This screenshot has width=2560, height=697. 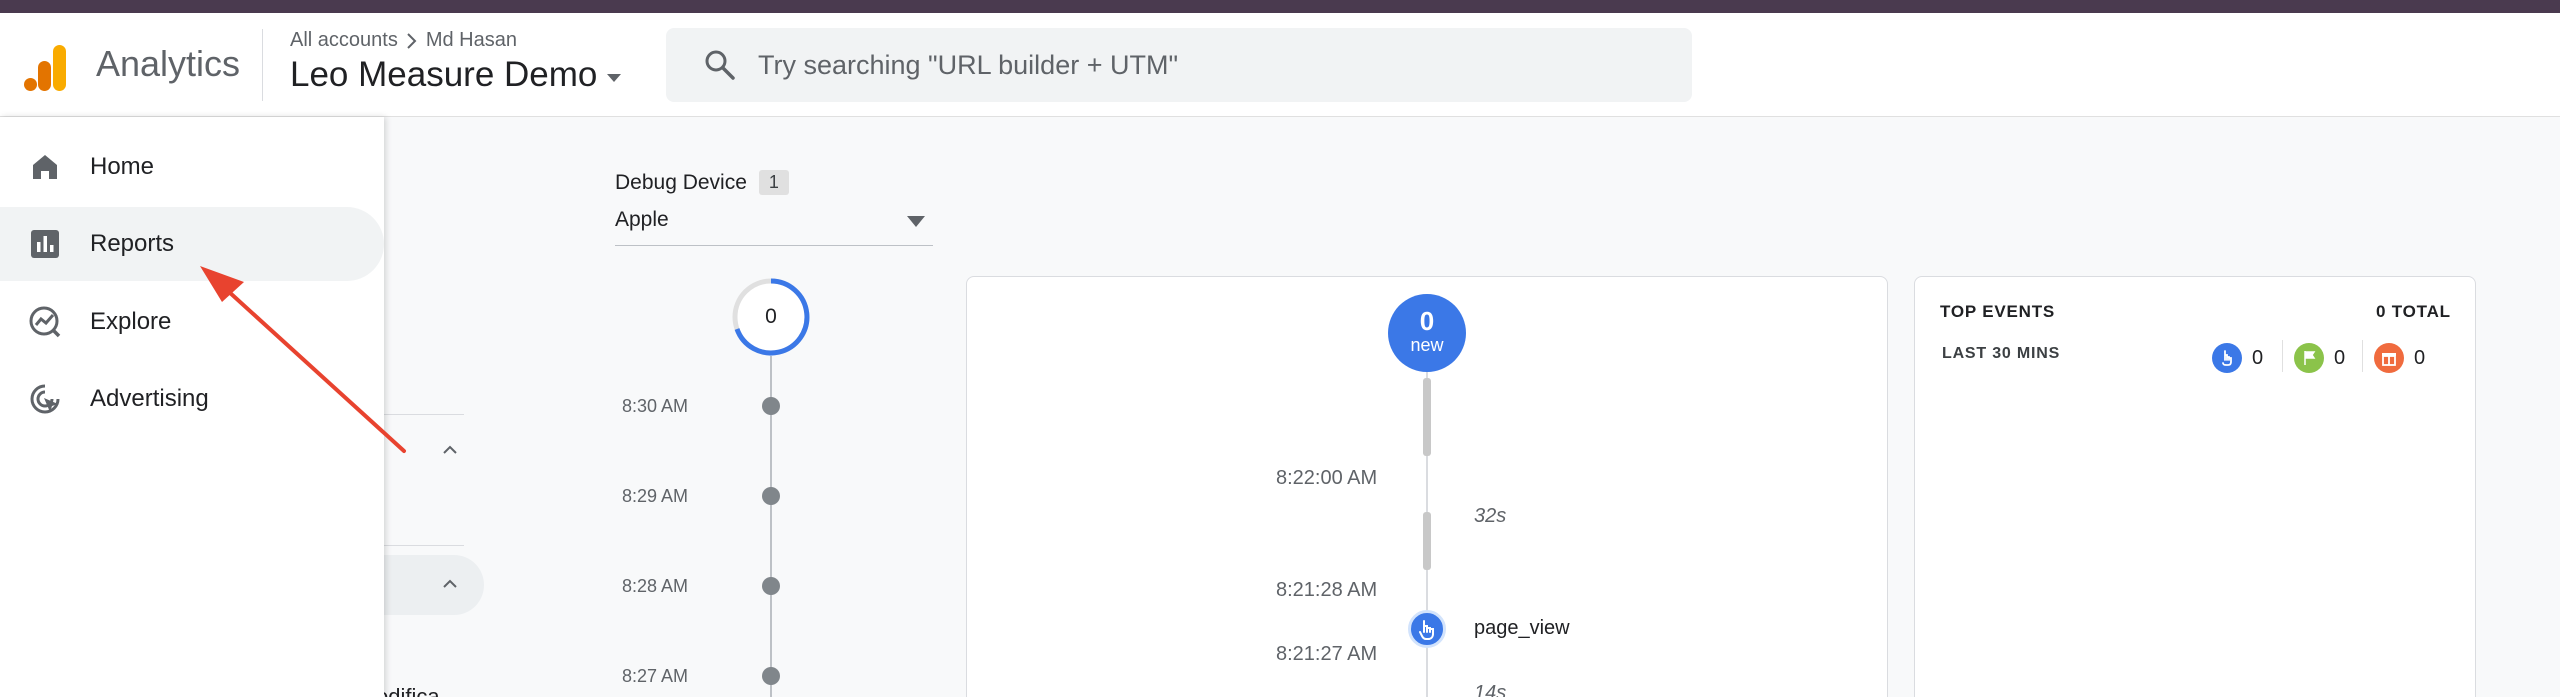 I want to click on advertising-icon, so click(x=45, y=399).